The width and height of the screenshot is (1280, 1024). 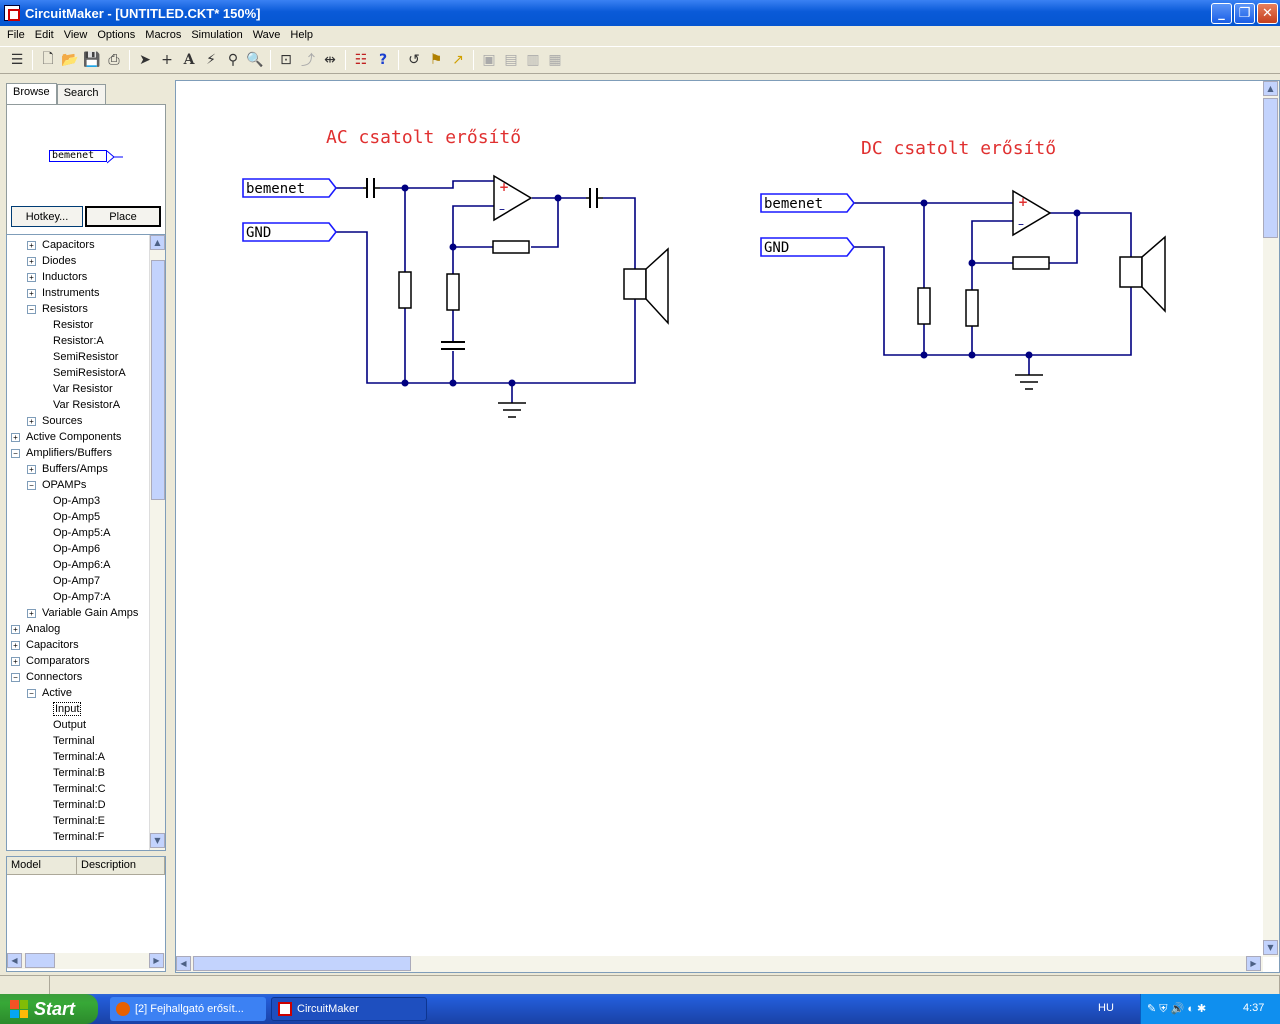 What do you see at coordinates (719, 964) in the screenshot?
I see `canvas-hscrollbar: ◀ ▶` at bounding box center [719, 964].